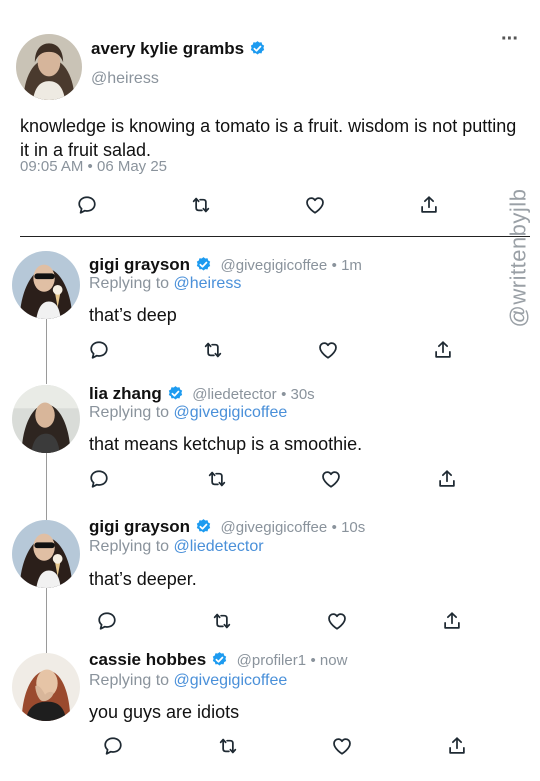 The image size is (540, 781). I want to click on replying-to: Replying to @liedetector, so click(176, 546).